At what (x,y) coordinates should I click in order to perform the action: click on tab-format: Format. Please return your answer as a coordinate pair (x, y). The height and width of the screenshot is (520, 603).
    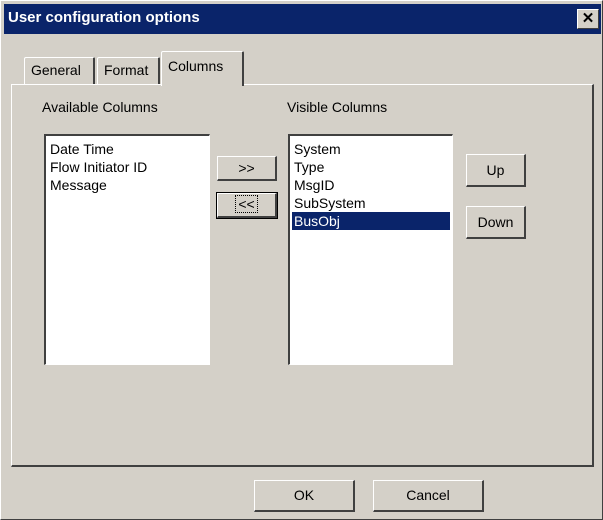
    Looking at the image, I should click on (128, 70).